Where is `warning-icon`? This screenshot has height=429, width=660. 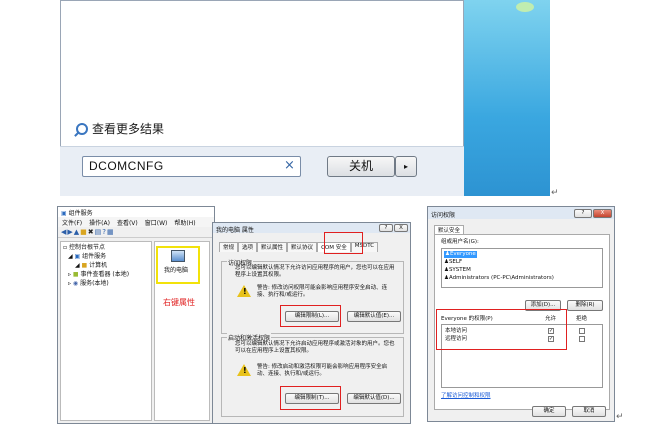
warning-icon is located at coordinates (244, 291).